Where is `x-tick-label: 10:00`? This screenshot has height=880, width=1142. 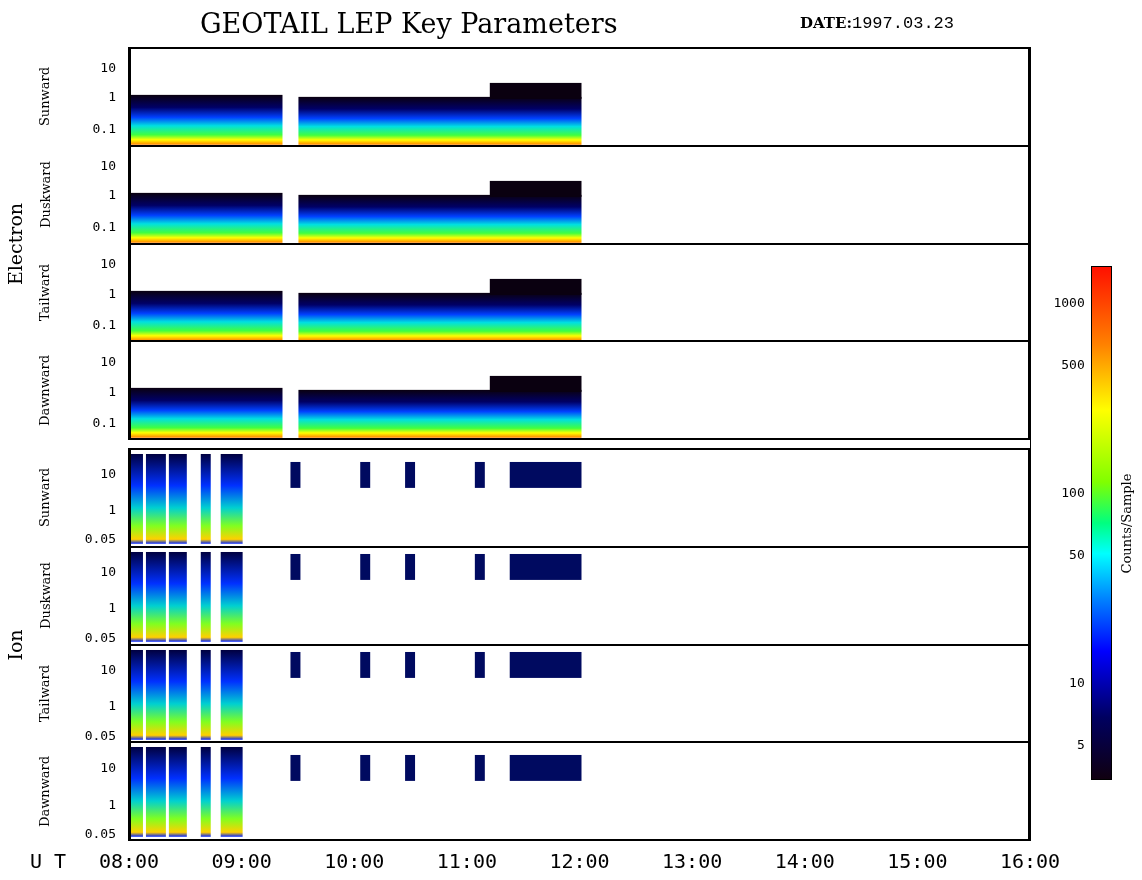
x-tick-label: 10:00 is located at coordinates (354, 861).